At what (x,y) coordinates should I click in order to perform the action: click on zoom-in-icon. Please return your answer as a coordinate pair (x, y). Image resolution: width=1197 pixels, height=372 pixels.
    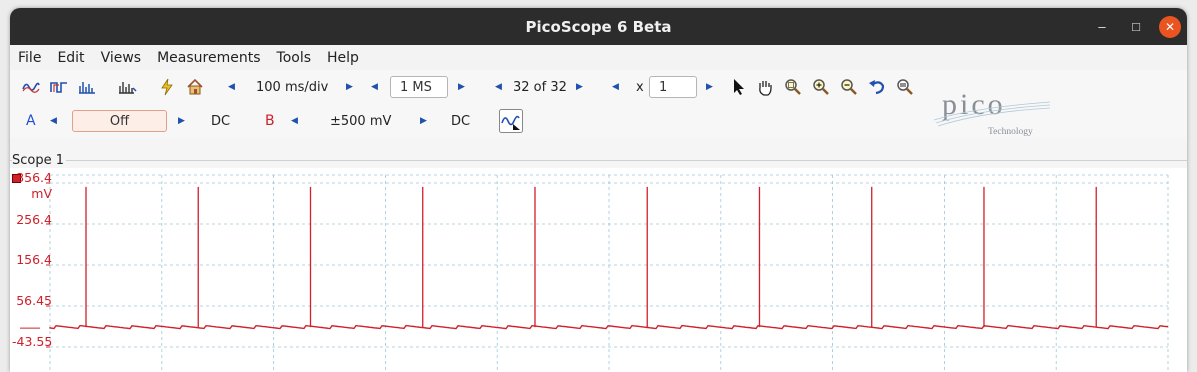
    Looking at the image, I should click on (821, 87).